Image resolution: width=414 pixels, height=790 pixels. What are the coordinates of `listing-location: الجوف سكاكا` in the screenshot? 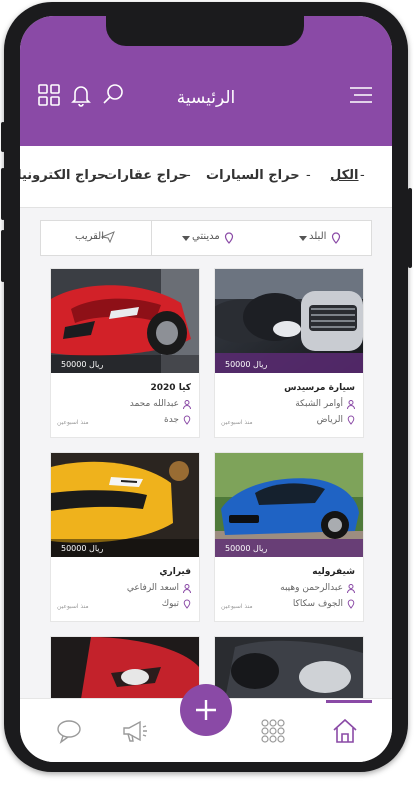 It's located at (324, 604).